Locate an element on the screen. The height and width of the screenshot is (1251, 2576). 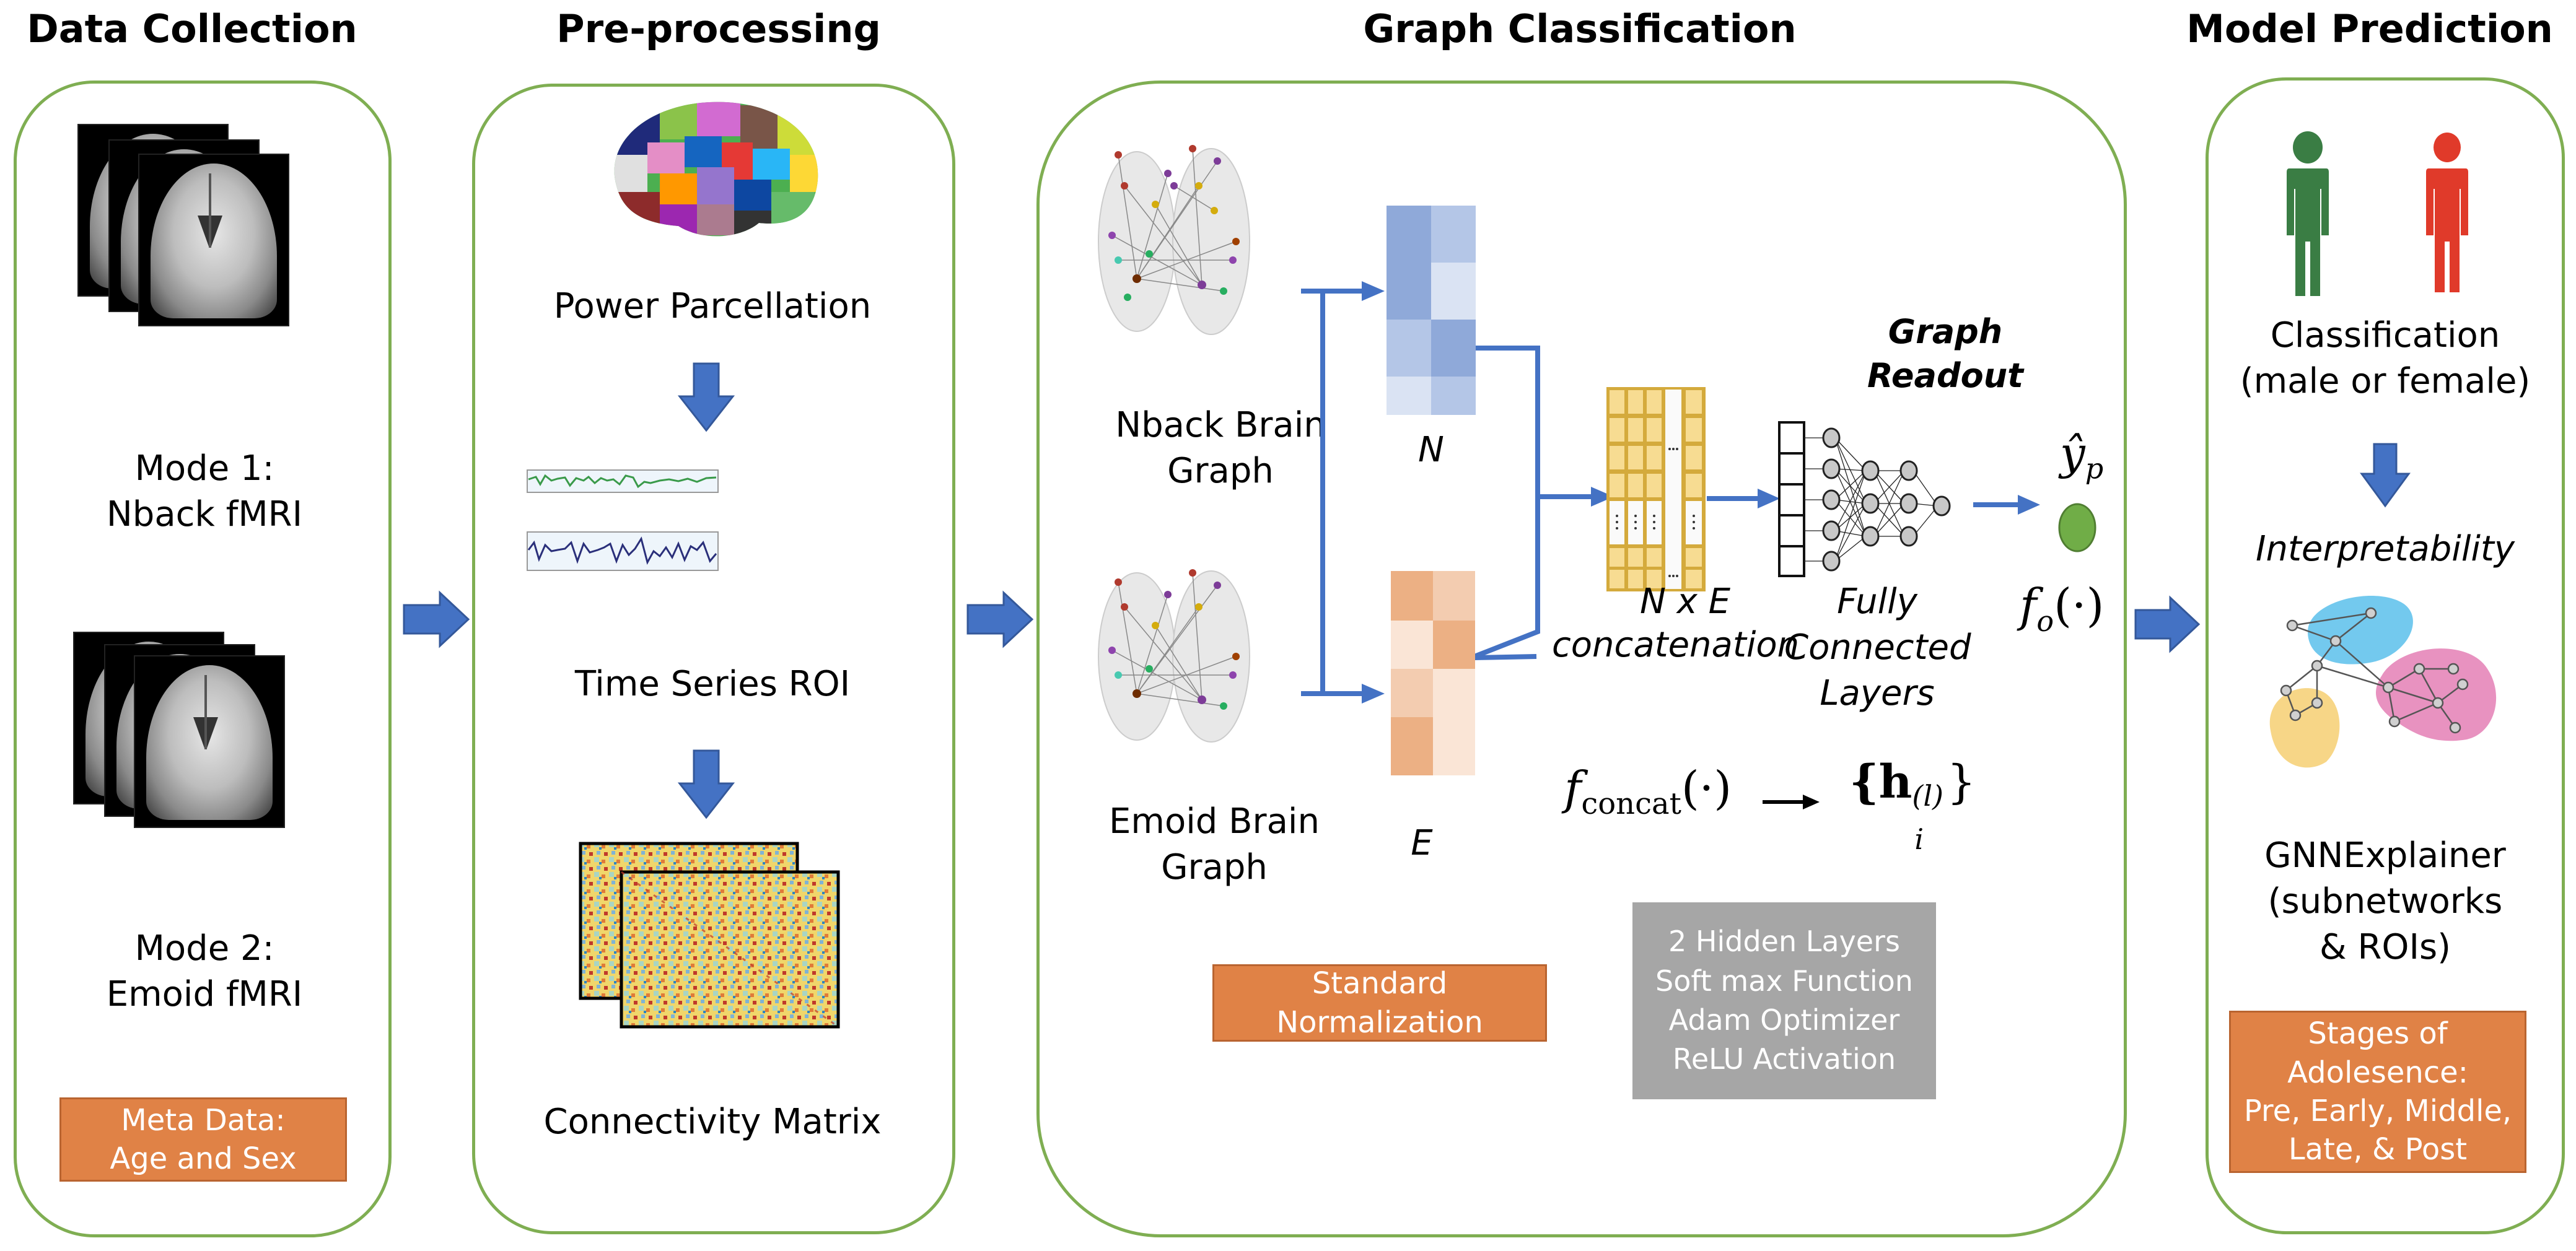
e-feature-matrix is located at coordinates (1433, 673).